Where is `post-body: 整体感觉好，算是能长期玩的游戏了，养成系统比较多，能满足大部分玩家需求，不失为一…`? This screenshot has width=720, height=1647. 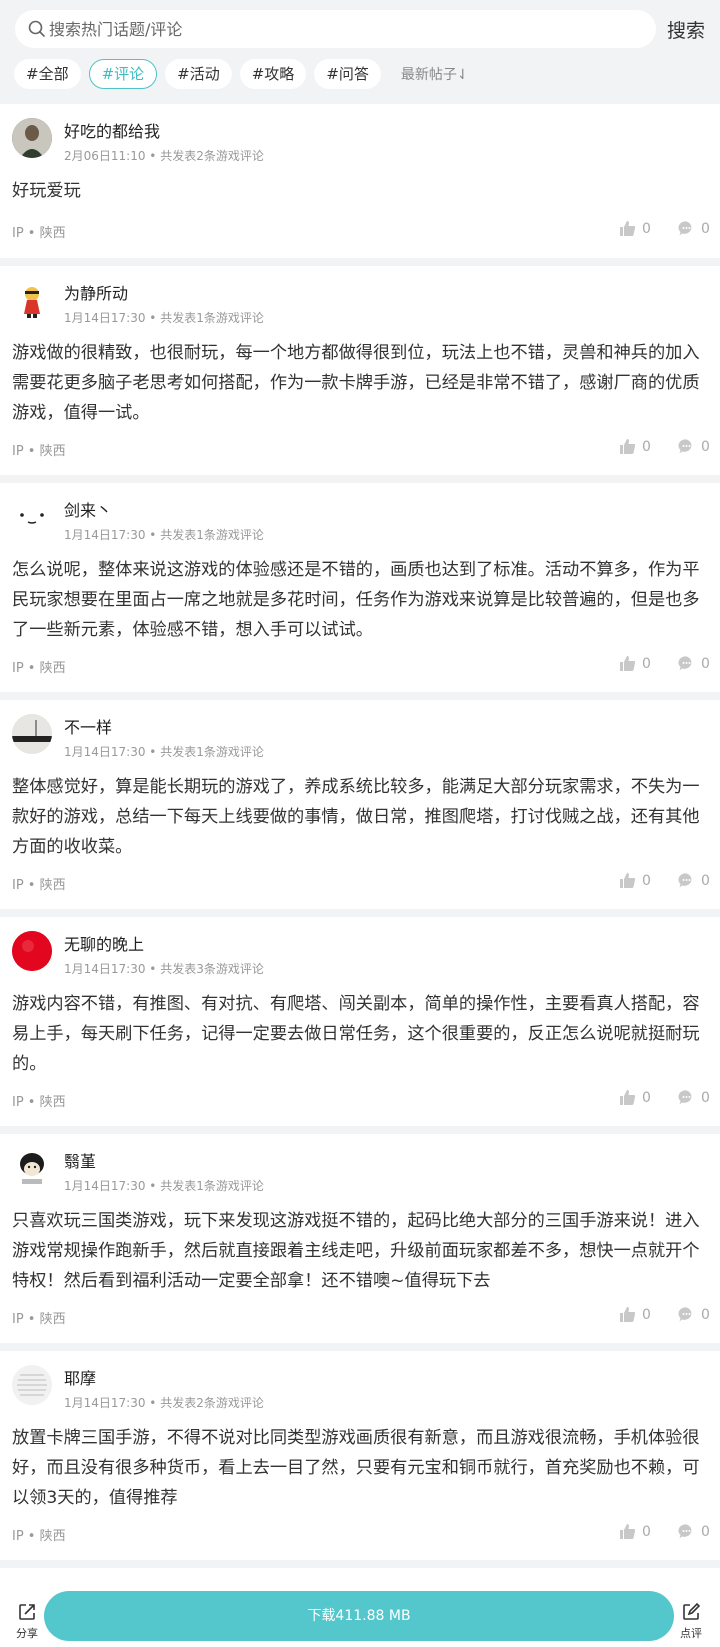
post-body: 整体感觉好，算是能长期玩的游戏了，养成系统比较多，能满足大部分玩家需求，不失为一… is located at coordinates (356, 817).